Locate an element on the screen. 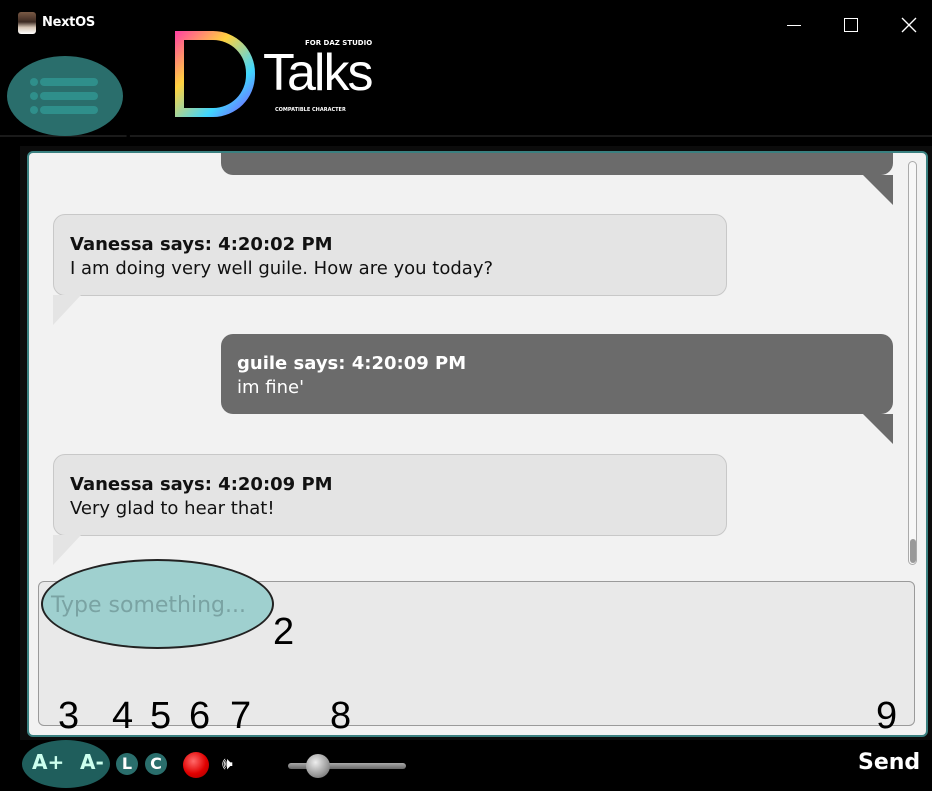 This screenshot has height=791, width=932. message-header: guile says: 4:20:09 PM is located at coordinates (352, 363).